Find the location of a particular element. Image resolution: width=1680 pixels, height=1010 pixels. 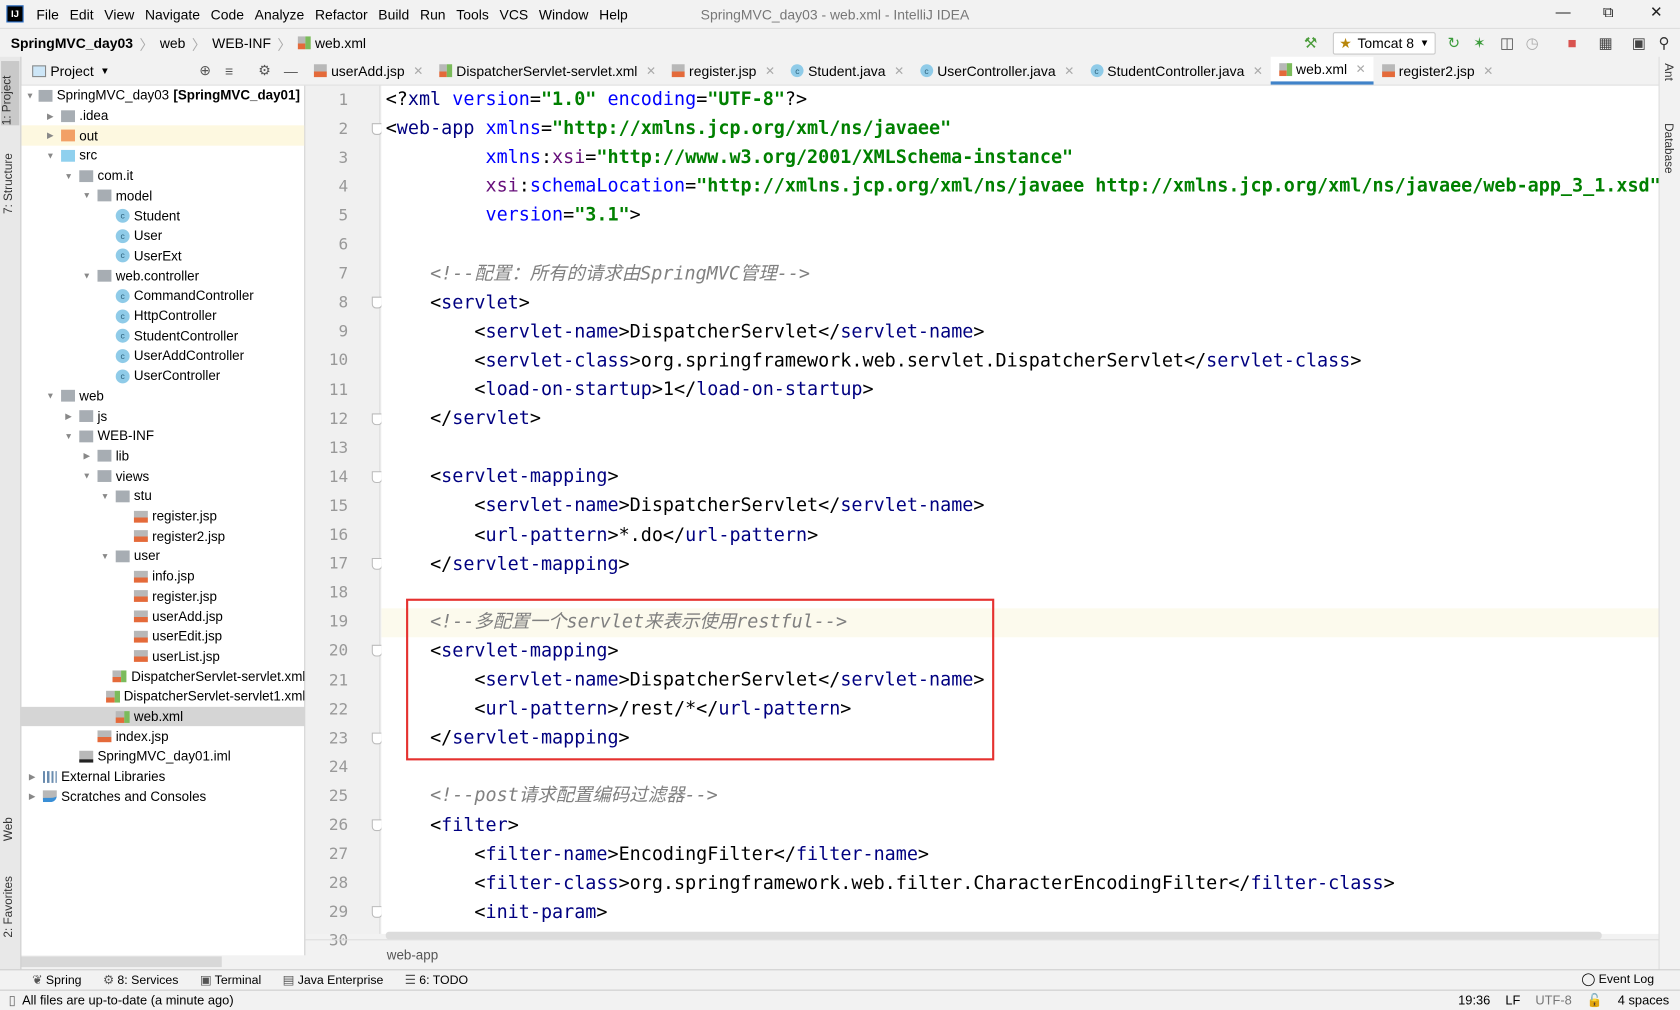

project-structure-icon: ▦ is located at coordinates (1606, 42).